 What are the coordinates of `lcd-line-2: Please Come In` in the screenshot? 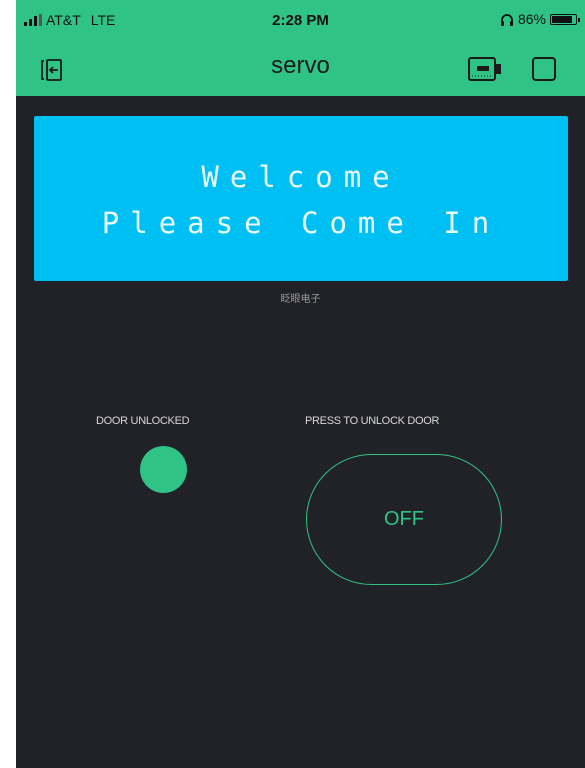 It's located at (301, 223).